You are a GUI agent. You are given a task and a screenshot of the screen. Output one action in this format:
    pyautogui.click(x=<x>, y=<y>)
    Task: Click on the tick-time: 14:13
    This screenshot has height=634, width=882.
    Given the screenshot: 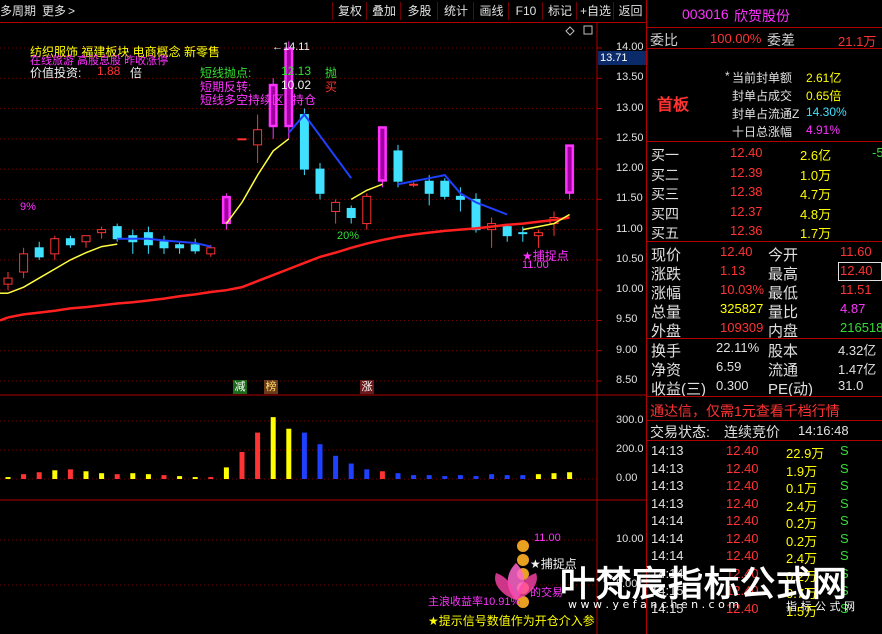 What is the action you would take?
    pyautogui.click(x=667, y=503)
    